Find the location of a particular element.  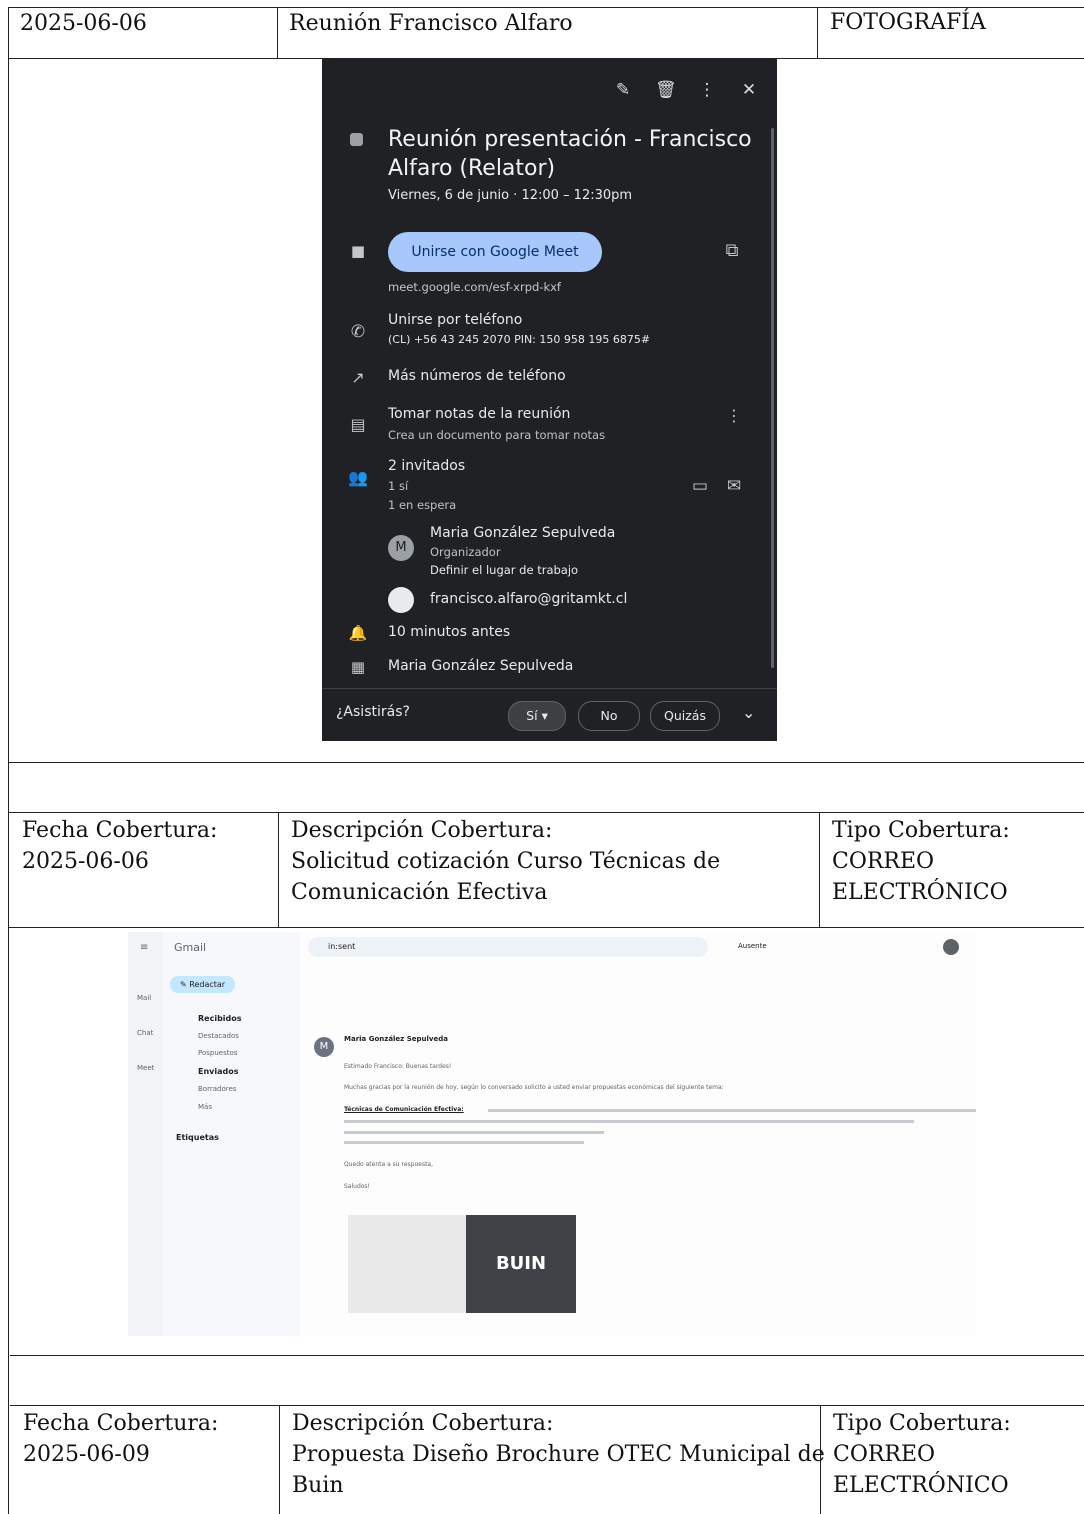

row2-date: 2025-06-06 is located at coordinates (85, 861).